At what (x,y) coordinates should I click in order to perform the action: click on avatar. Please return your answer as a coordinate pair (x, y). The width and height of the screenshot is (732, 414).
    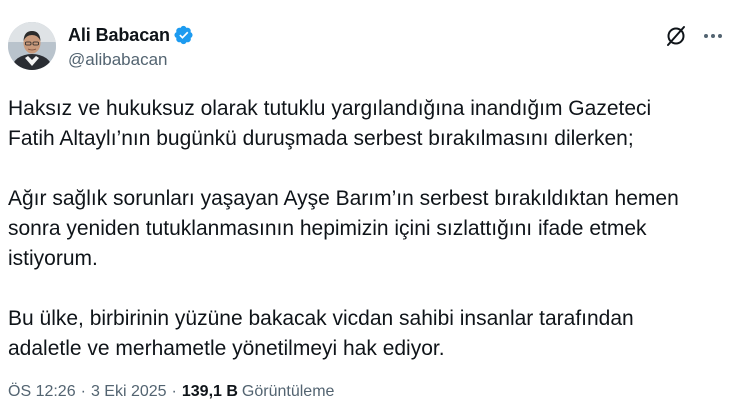
    Looking at the image, I should click on (32, 46).